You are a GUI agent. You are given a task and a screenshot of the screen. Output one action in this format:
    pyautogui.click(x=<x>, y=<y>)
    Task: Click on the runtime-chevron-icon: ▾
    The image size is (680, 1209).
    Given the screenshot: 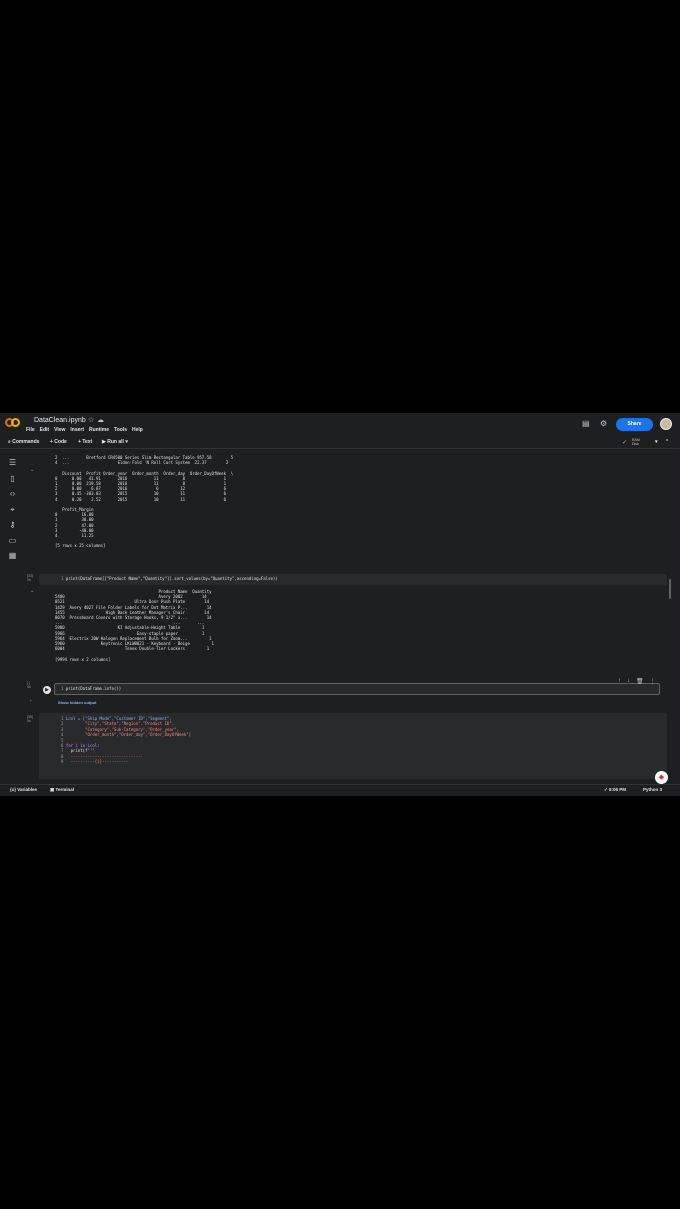 What is the action you would take?
    pyautogui.click(x=656, y=442)
    